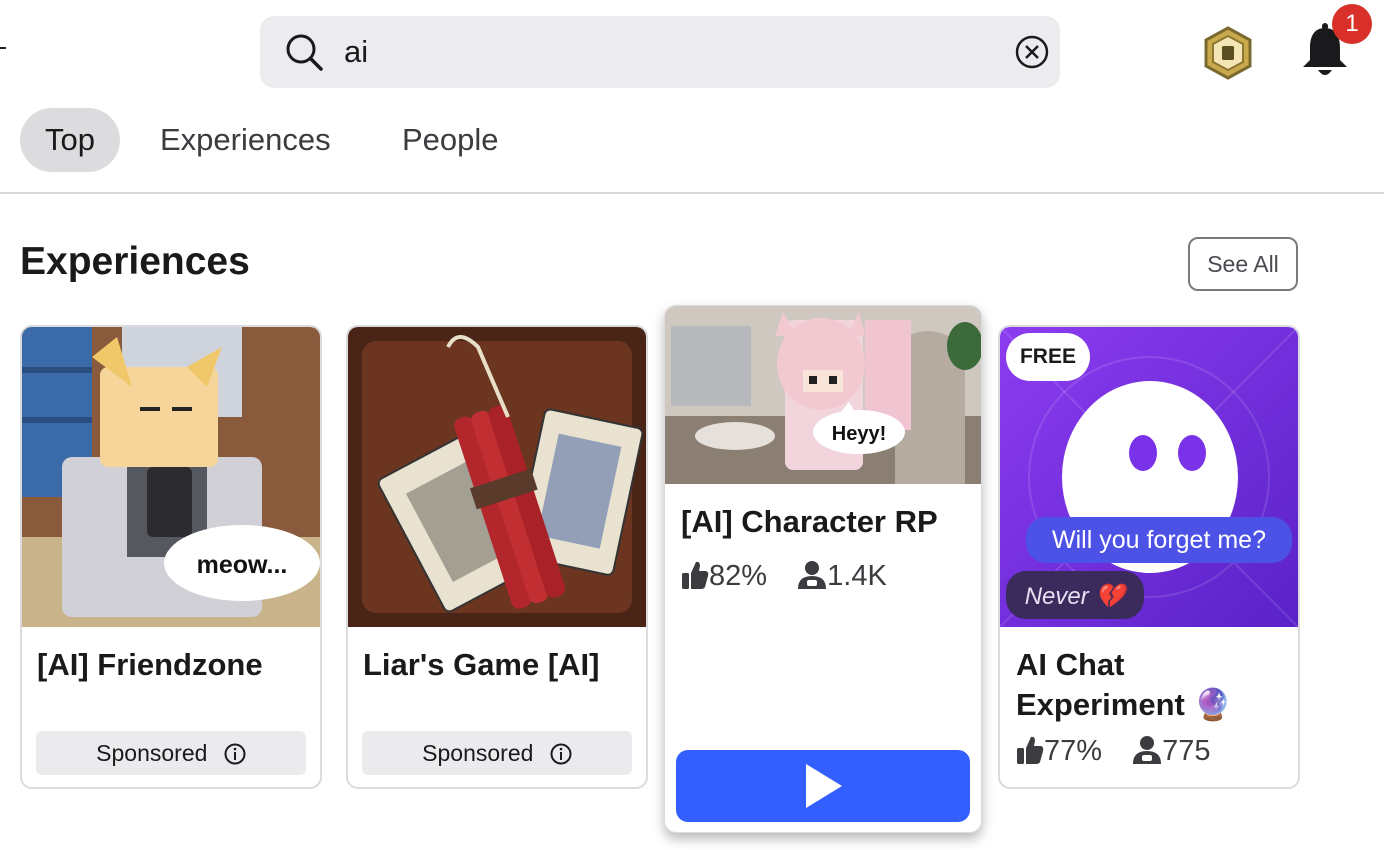  What do you see at coordinates (823, 395) in the screenshot?
I see `card-thumbnail: Heyy!` at bounding box center [823, 395].